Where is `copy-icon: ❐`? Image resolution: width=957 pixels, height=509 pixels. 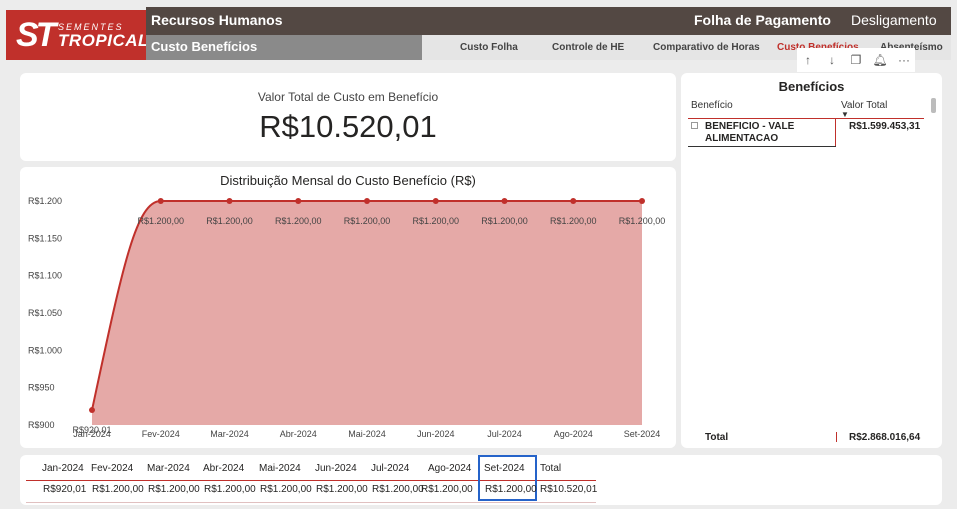
copy-icon: ❐ is located at coordinates (856, 60).